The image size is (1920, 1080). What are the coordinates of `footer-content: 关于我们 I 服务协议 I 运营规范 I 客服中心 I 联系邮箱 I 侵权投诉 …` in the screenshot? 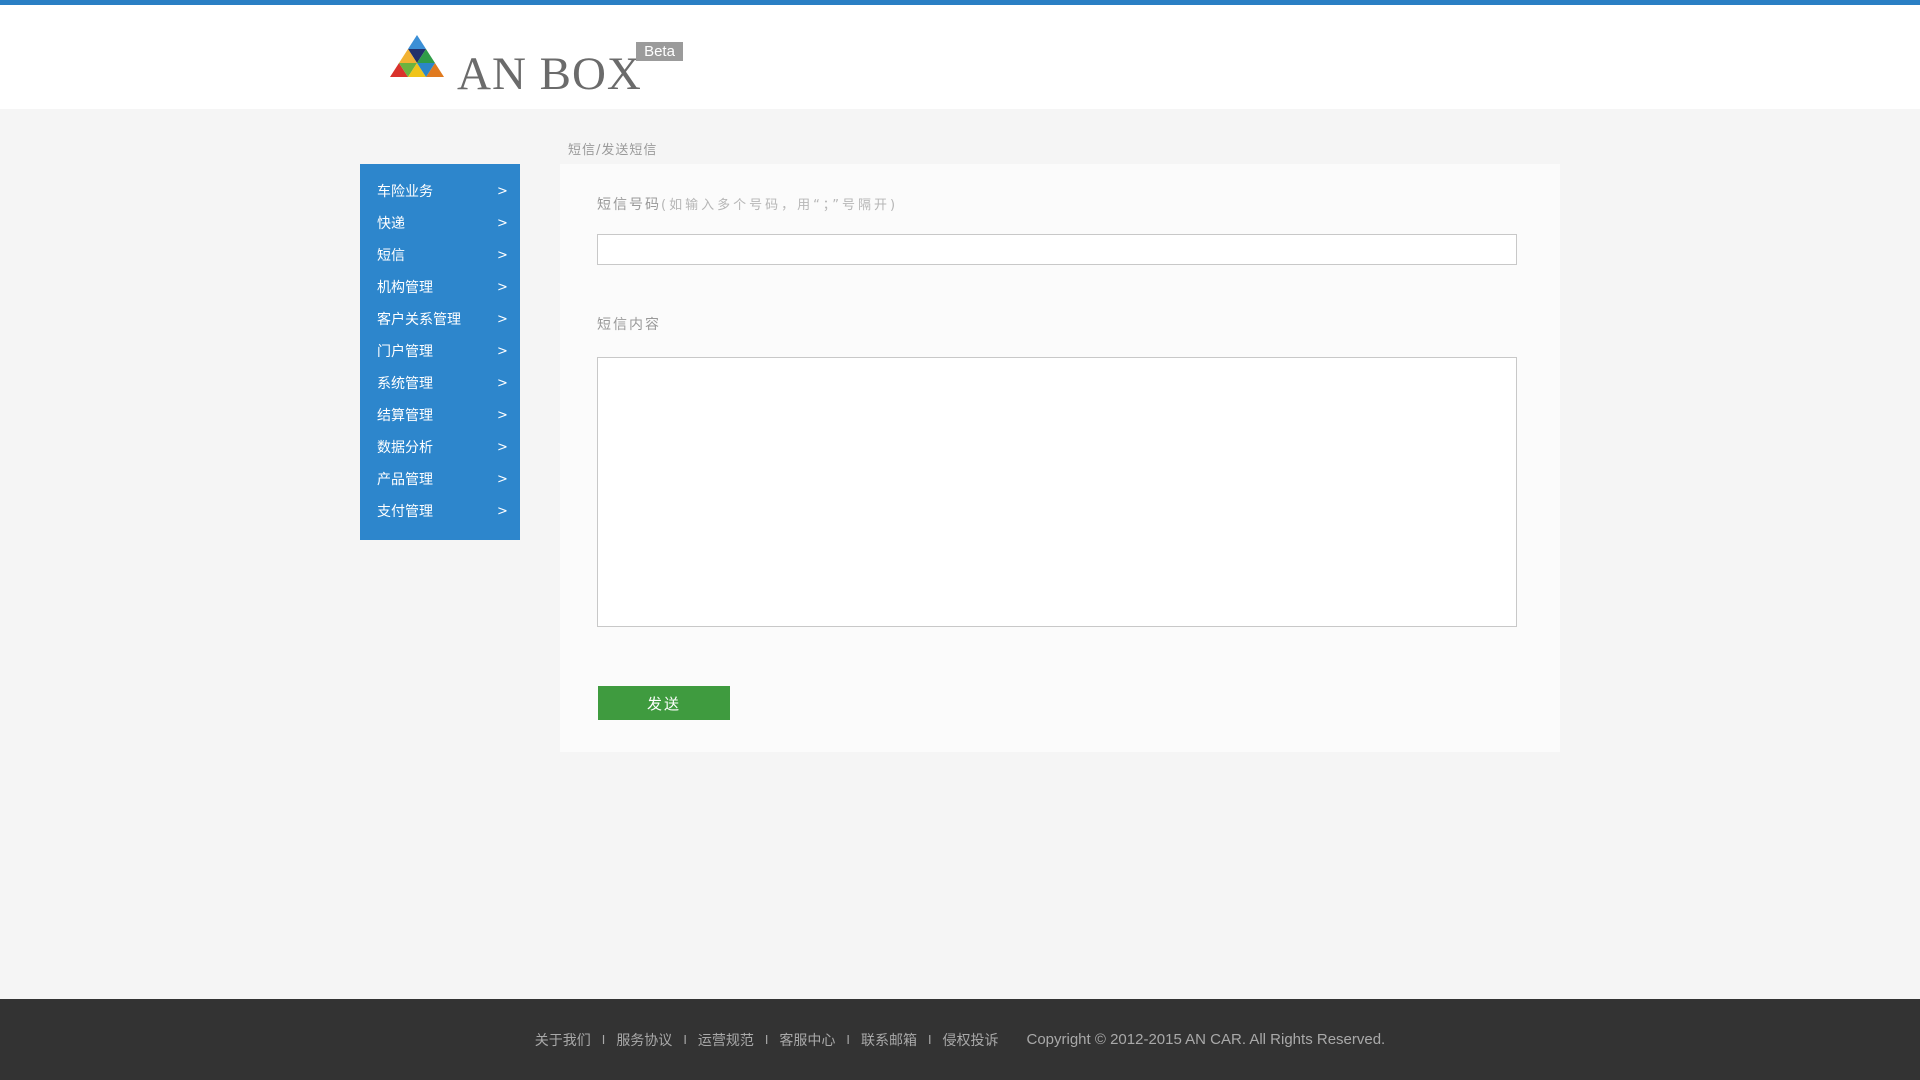 It's located at (960, 1039).